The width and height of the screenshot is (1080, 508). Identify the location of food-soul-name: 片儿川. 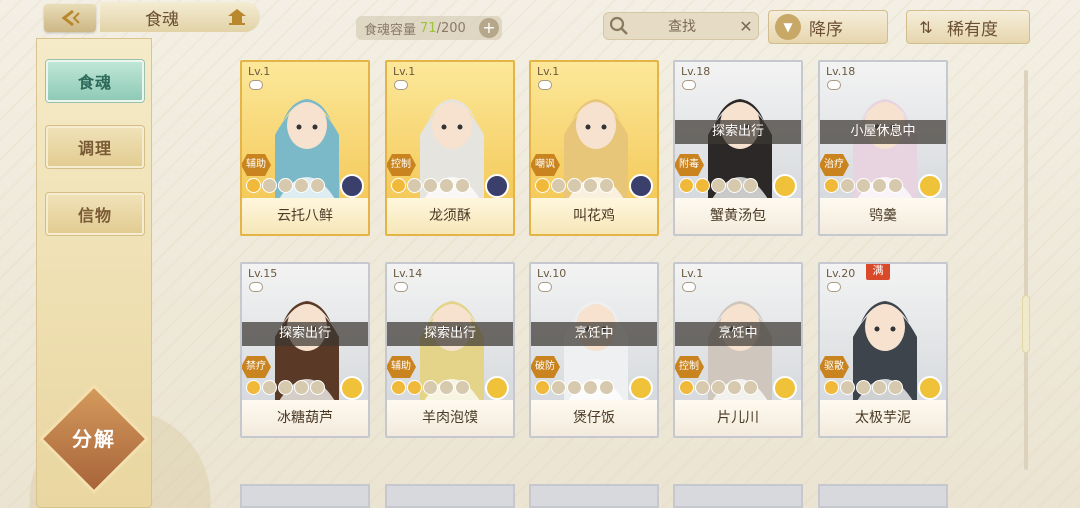
(738, 418).